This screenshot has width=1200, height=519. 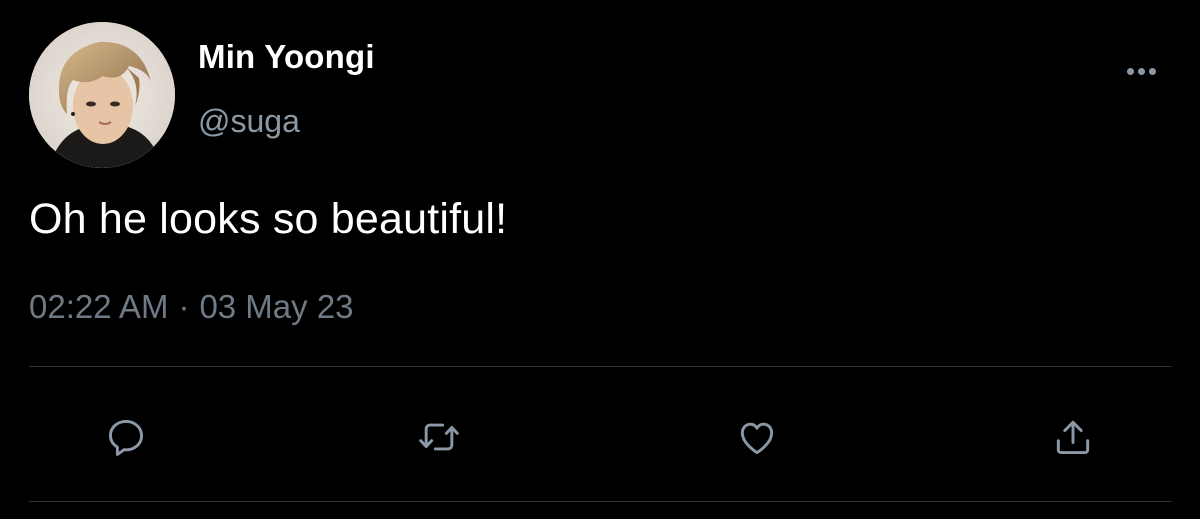 What do you see at coordinates (268, 219) in the screenshot?
I see `tweet-text: Oh he looks so beautiful!` at bounding box center [268, 219].